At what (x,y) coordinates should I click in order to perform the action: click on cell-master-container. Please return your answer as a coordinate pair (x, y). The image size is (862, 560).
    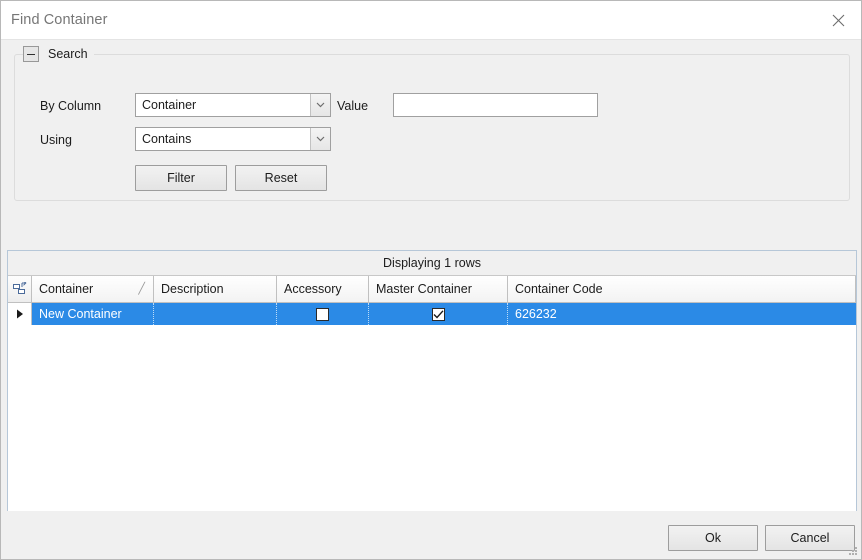
    Looking at the image, I should click on (438, 314).